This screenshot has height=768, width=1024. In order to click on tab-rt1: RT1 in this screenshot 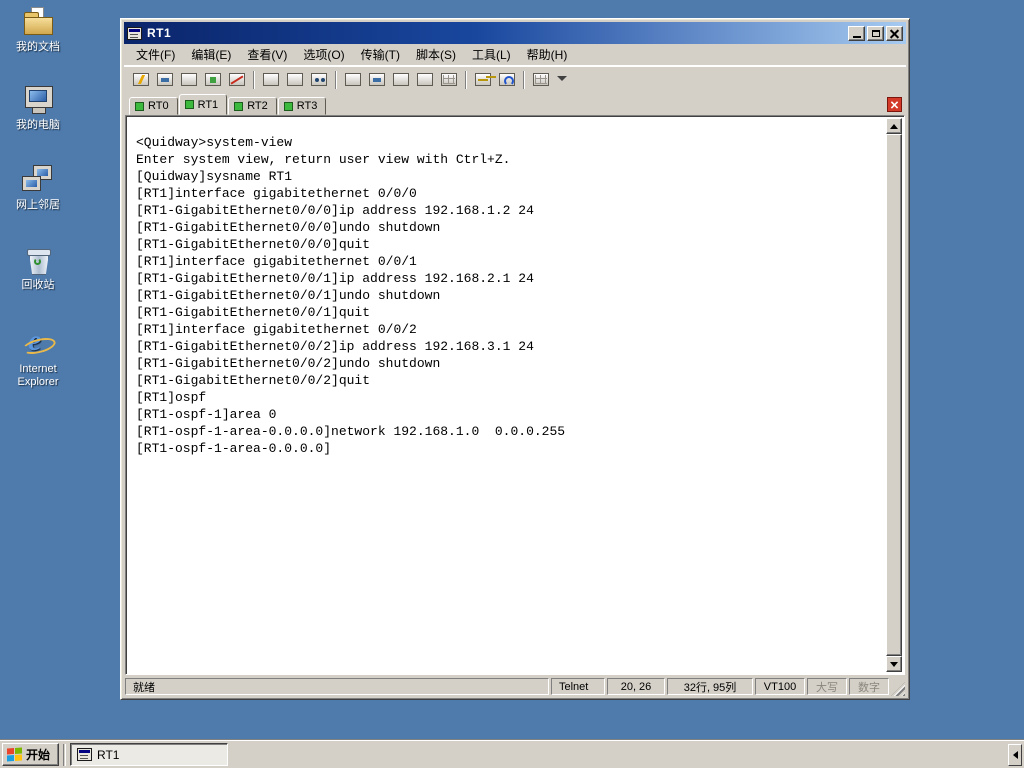, I will do `click(203, 104)`.